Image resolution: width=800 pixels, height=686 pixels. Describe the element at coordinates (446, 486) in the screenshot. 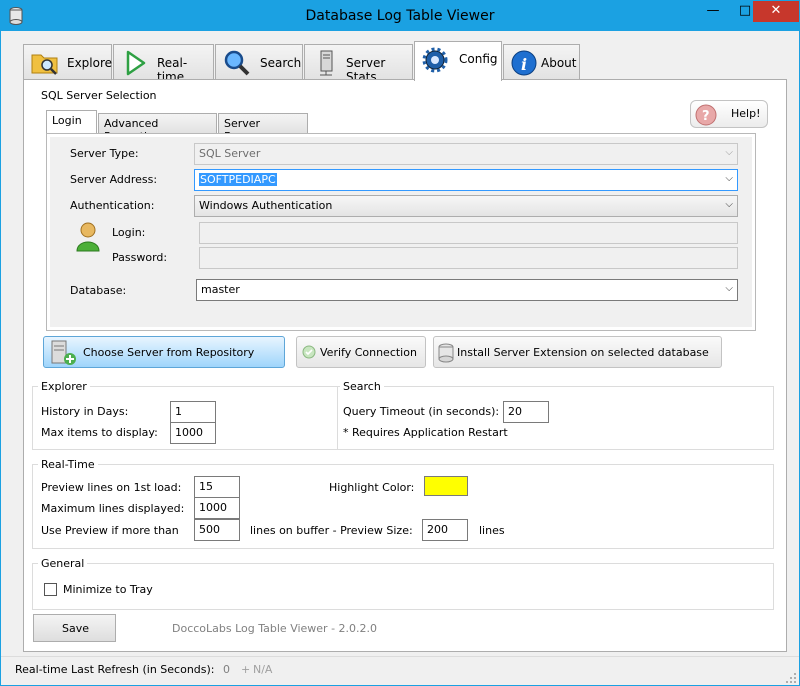

I see `highlight-color-swatch` at that location.